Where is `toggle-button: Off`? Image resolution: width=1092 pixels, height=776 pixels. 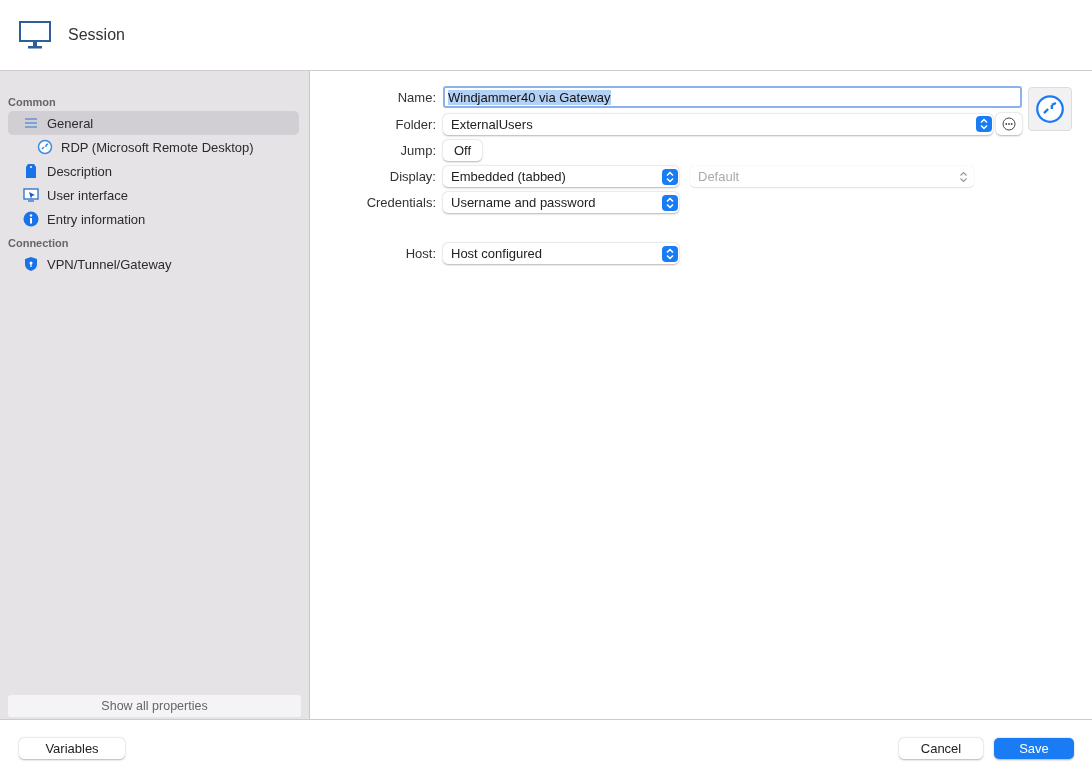 toggle-button: Off is located at coordinates (463, 150).